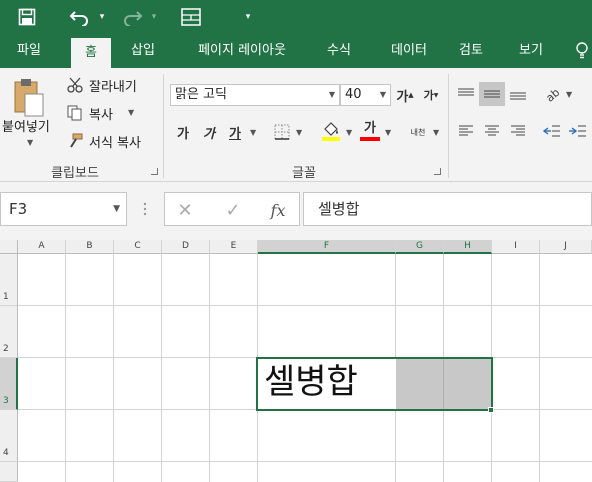 Image resolution: width=592 pixels, height=482 pixels. What do you see at coordinates (365, 95) in the screenshot?
I see `font-size-combo: 40 ▼` at bounding box center [365, 95].